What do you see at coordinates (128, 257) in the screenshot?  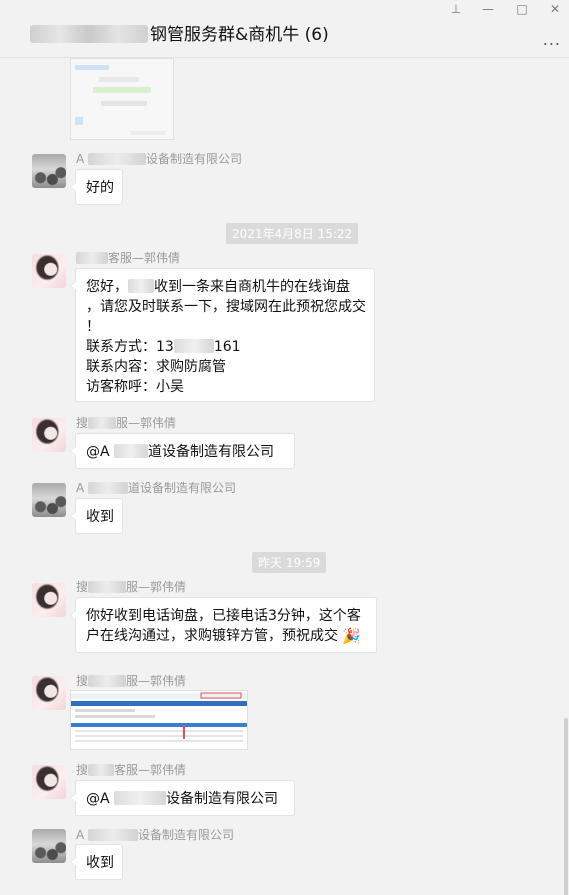 I see `sender-name: 客服—郭伟倩` at bounding box center [128, 257].